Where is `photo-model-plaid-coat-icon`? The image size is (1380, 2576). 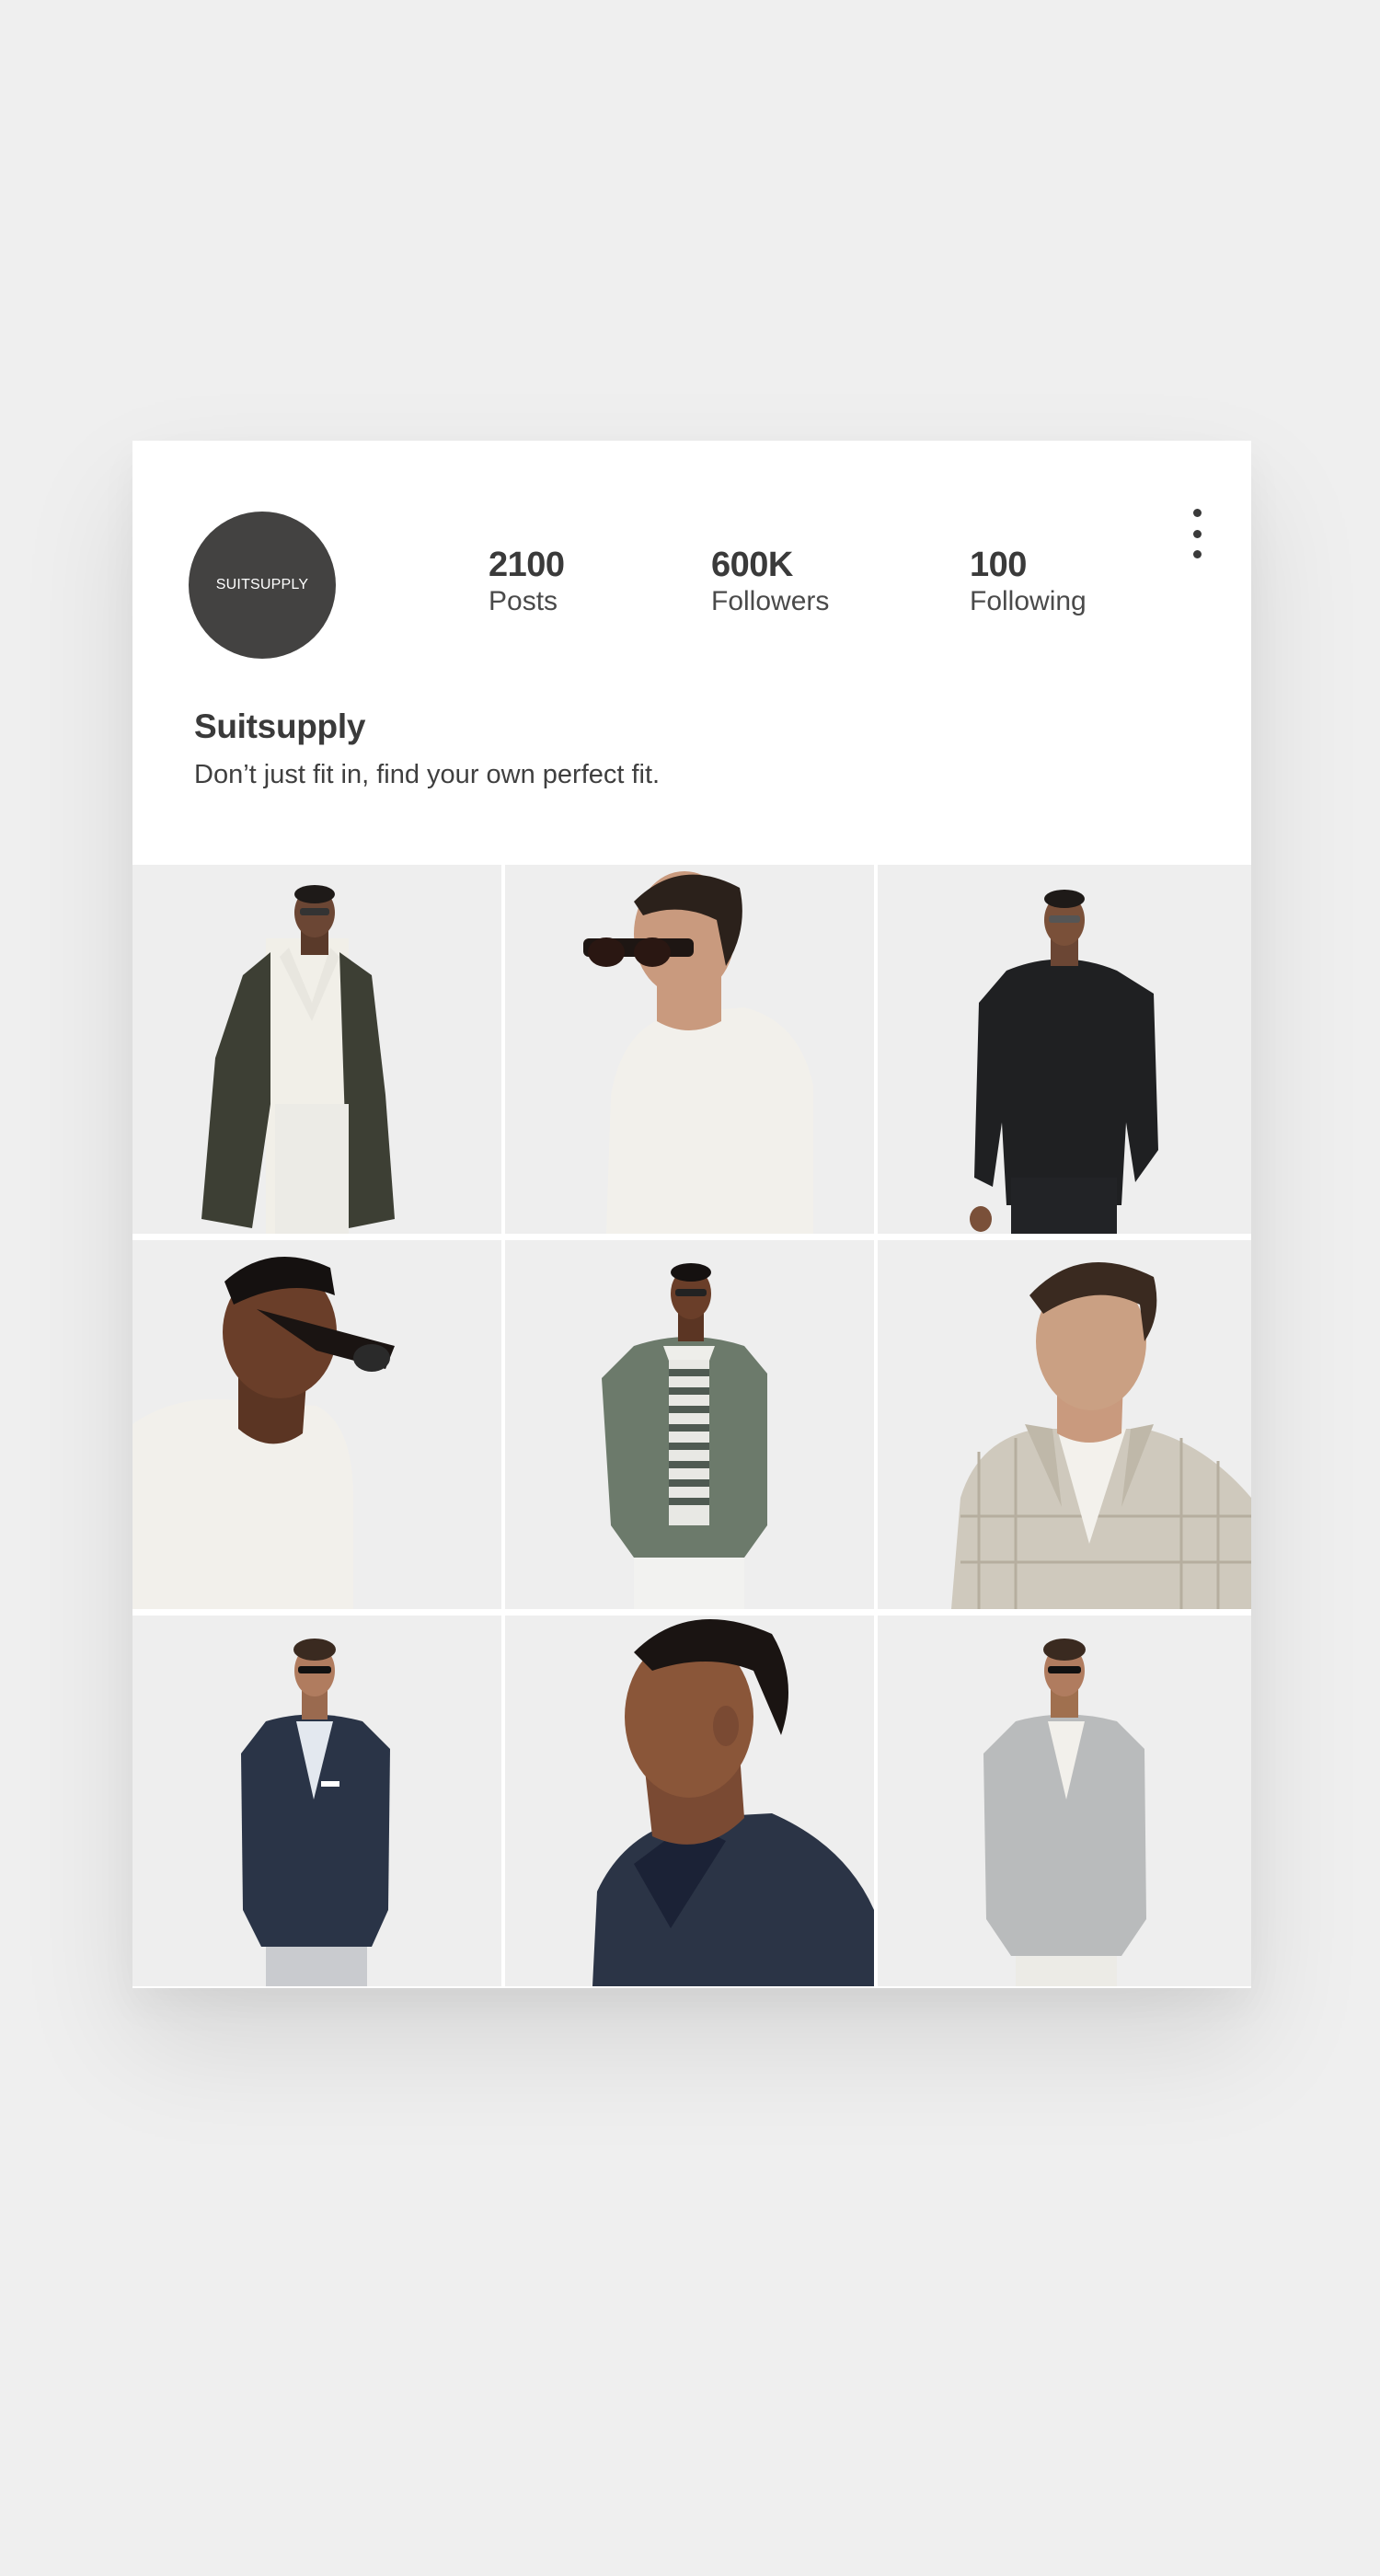
photo-model-plaid-coat-icon is located at coordinates (1064, 1424).